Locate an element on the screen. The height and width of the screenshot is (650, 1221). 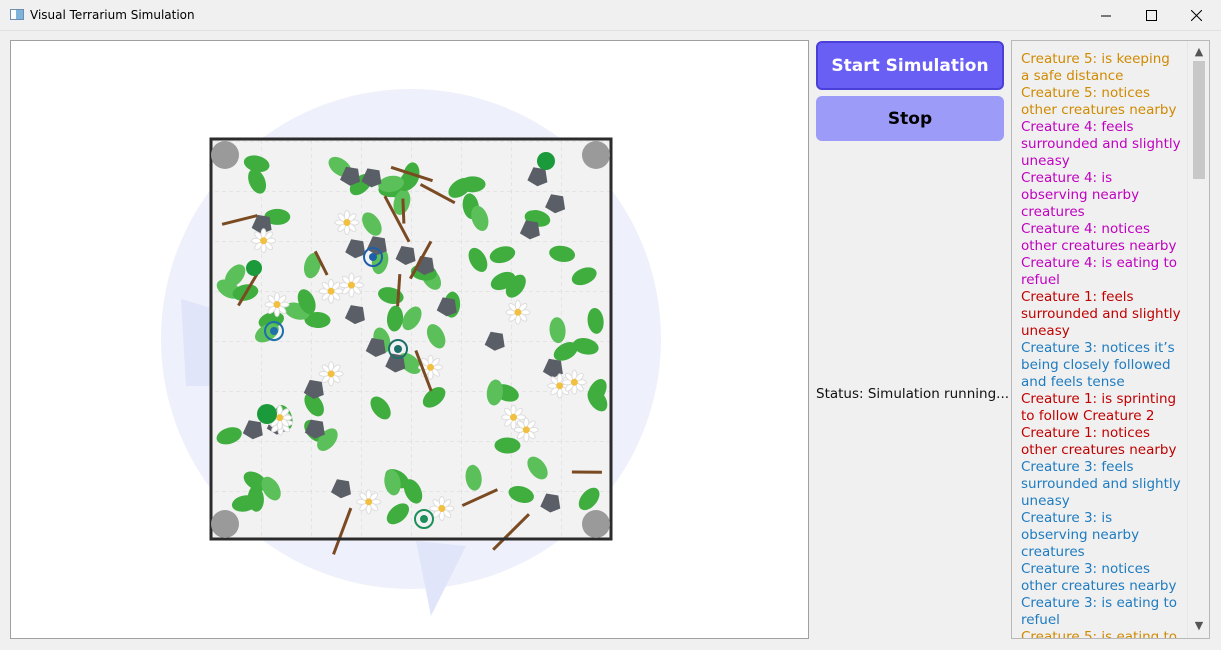
scroll-thumb is located at coordinates (1199, 120).